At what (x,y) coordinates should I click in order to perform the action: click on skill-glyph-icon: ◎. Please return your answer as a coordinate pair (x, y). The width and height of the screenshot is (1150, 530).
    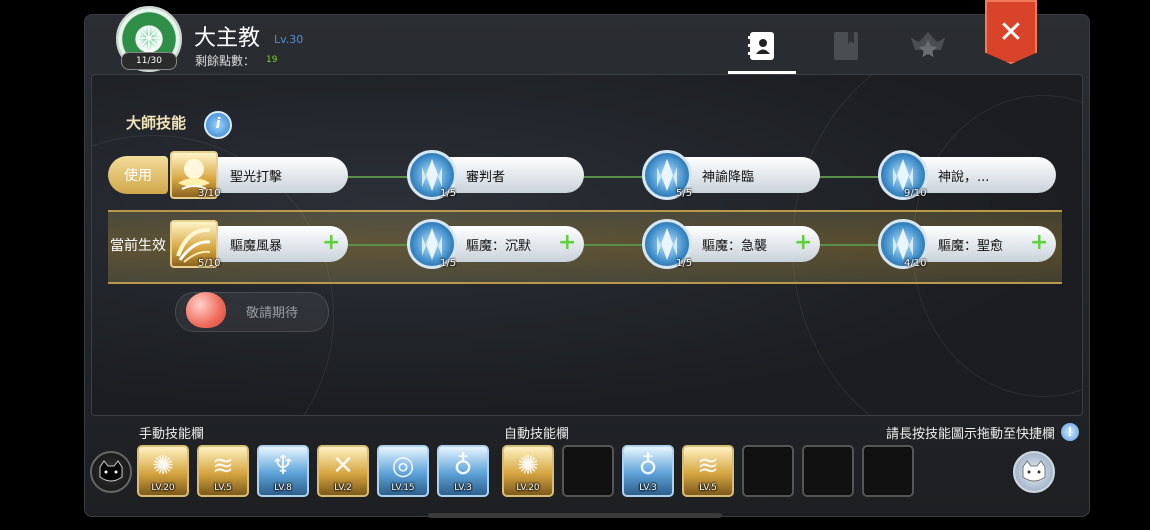
    Looking at the image, I should click on (403, 466).